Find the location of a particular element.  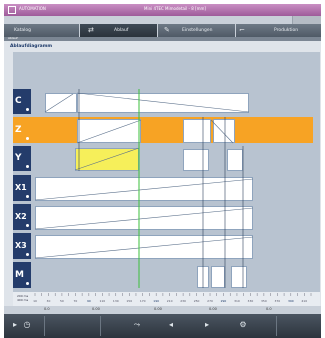

title-bar: AUTOMATION Mini 4TEC Mimodetail - 8 [mm] is located at coordinates (162, 10).